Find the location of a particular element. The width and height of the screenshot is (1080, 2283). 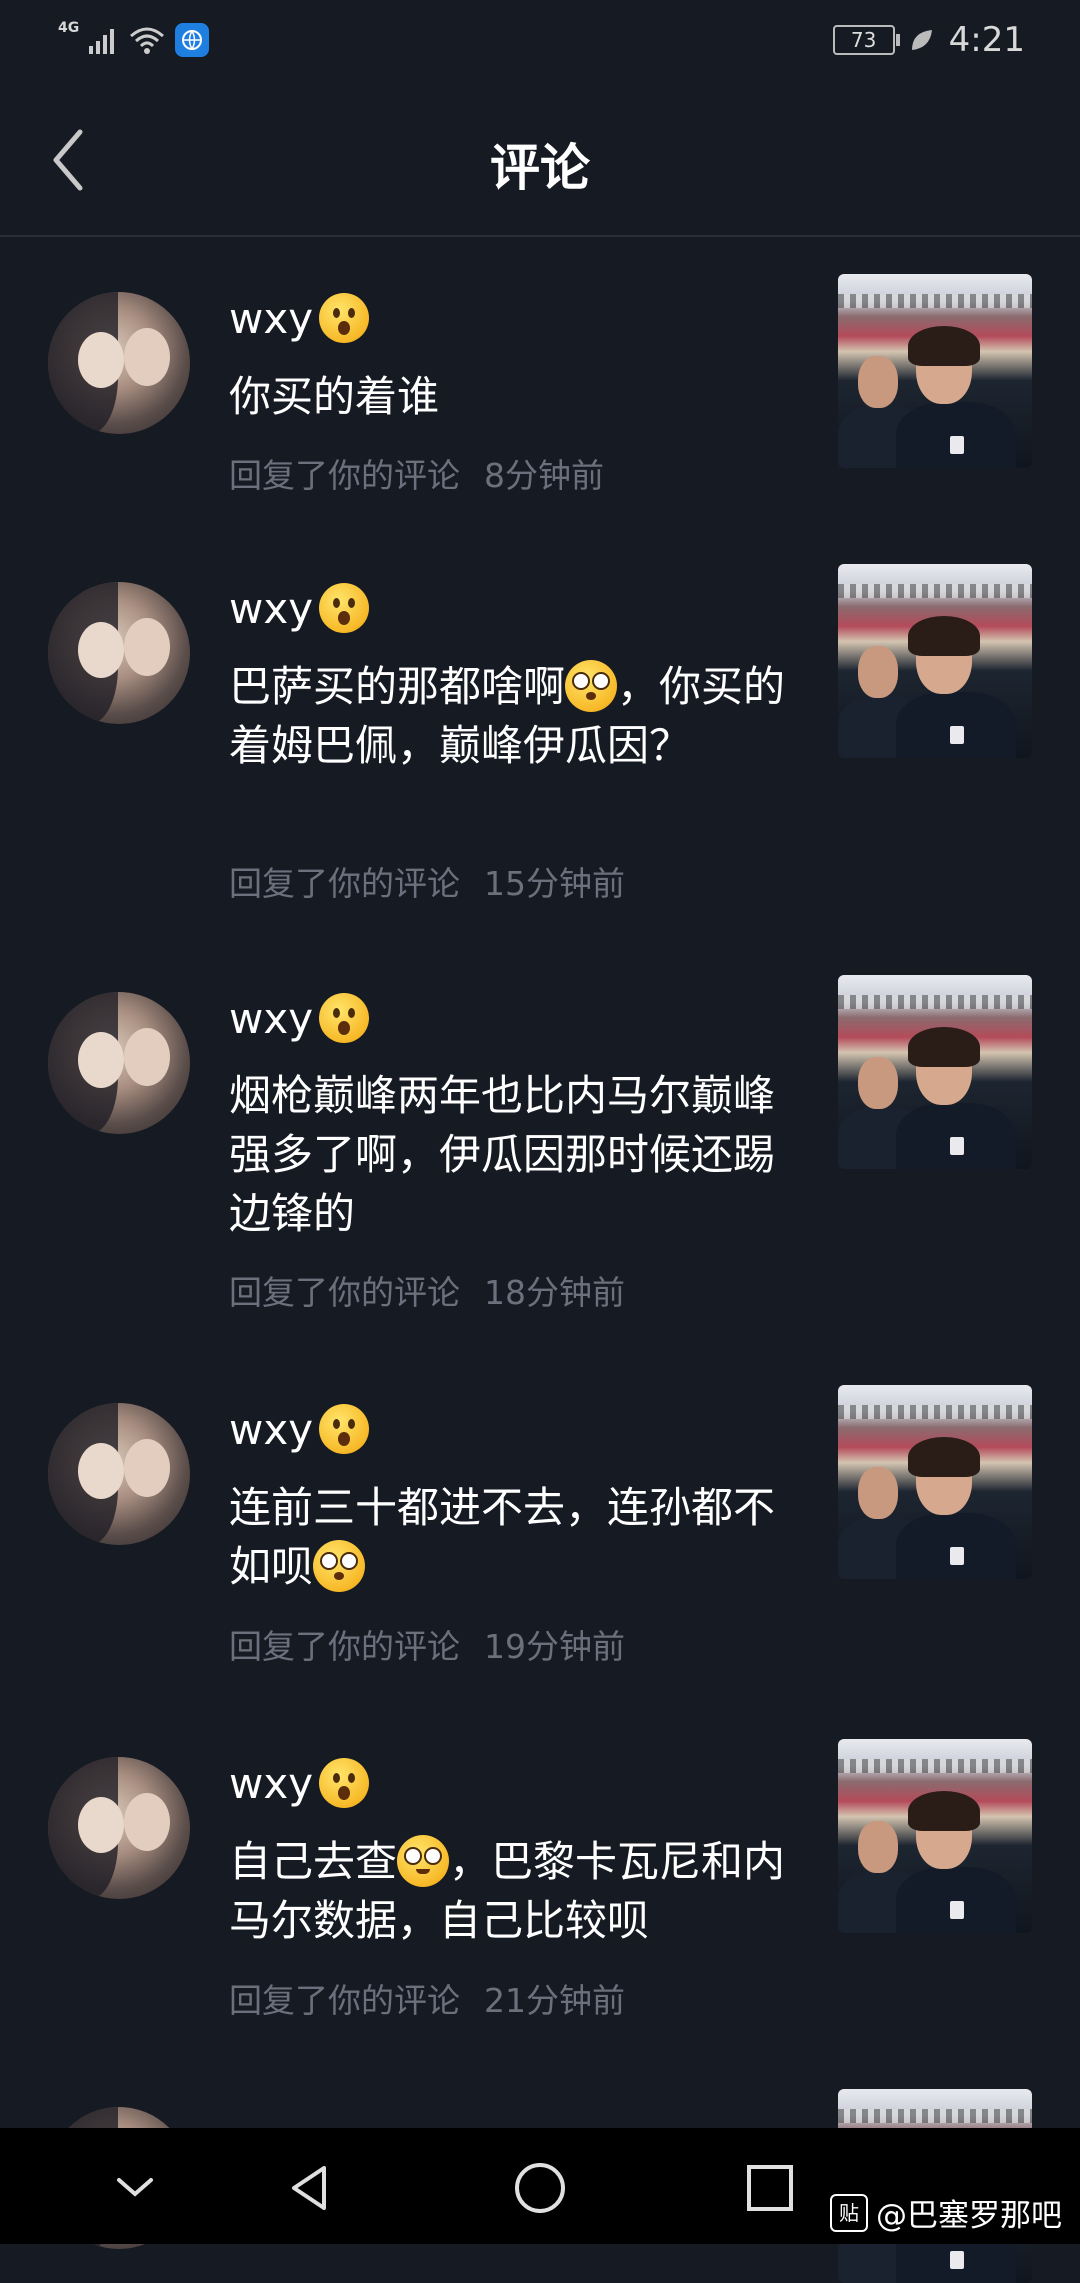

triangle-back-icon is located at coordinates (309, 2188).